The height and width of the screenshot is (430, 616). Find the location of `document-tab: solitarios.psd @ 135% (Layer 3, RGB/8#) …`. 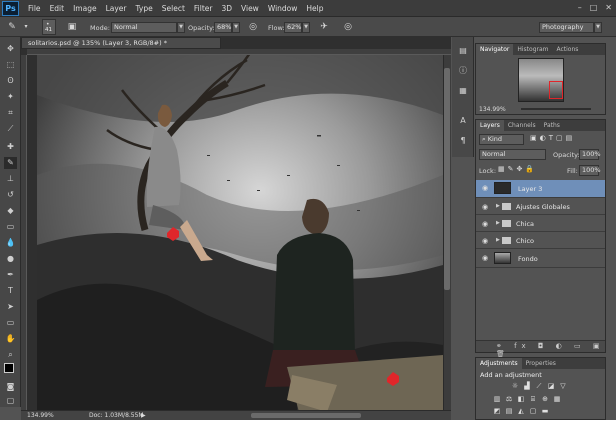

document-tab: solitarios.psd @ 135% (Layer 3, RGB/8#) … is located at coordinates (121, 43).